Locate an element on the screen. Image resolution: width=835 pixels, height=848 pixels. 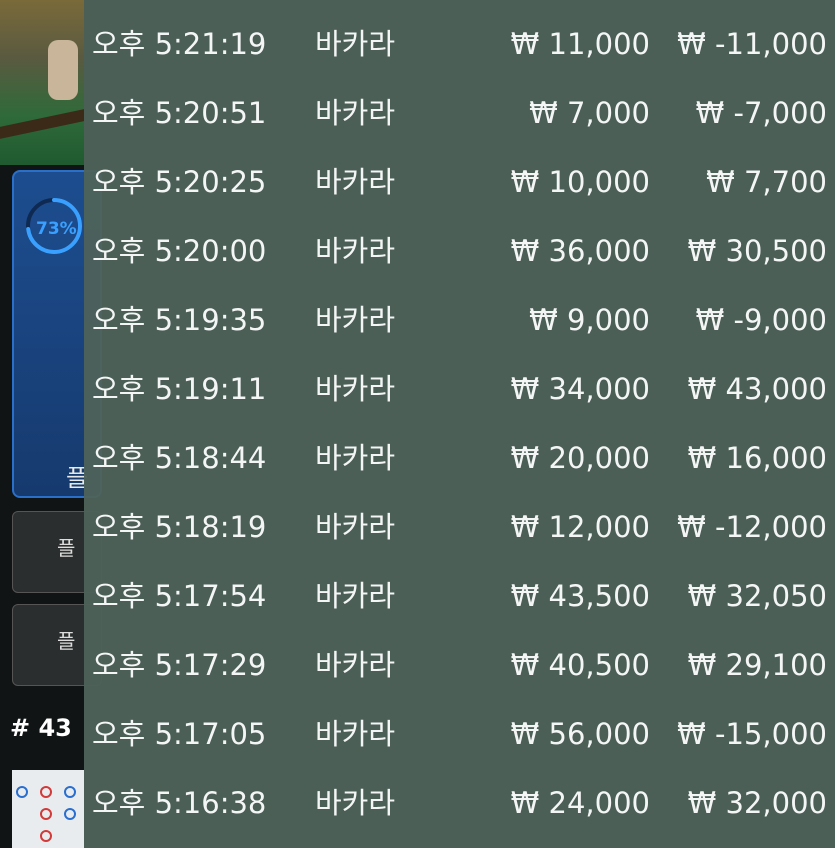
history-time: 오후 5:21:19 is located at coordinates (179, 44).